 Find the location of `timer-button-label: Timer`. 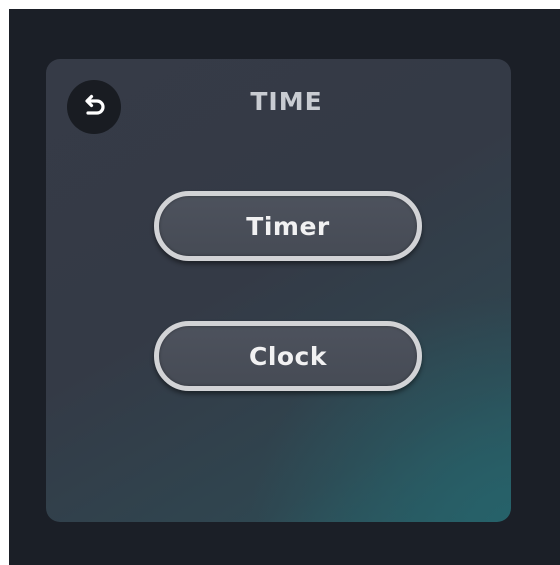

timer-button-label: Timer is located at coordinates (288, 226).